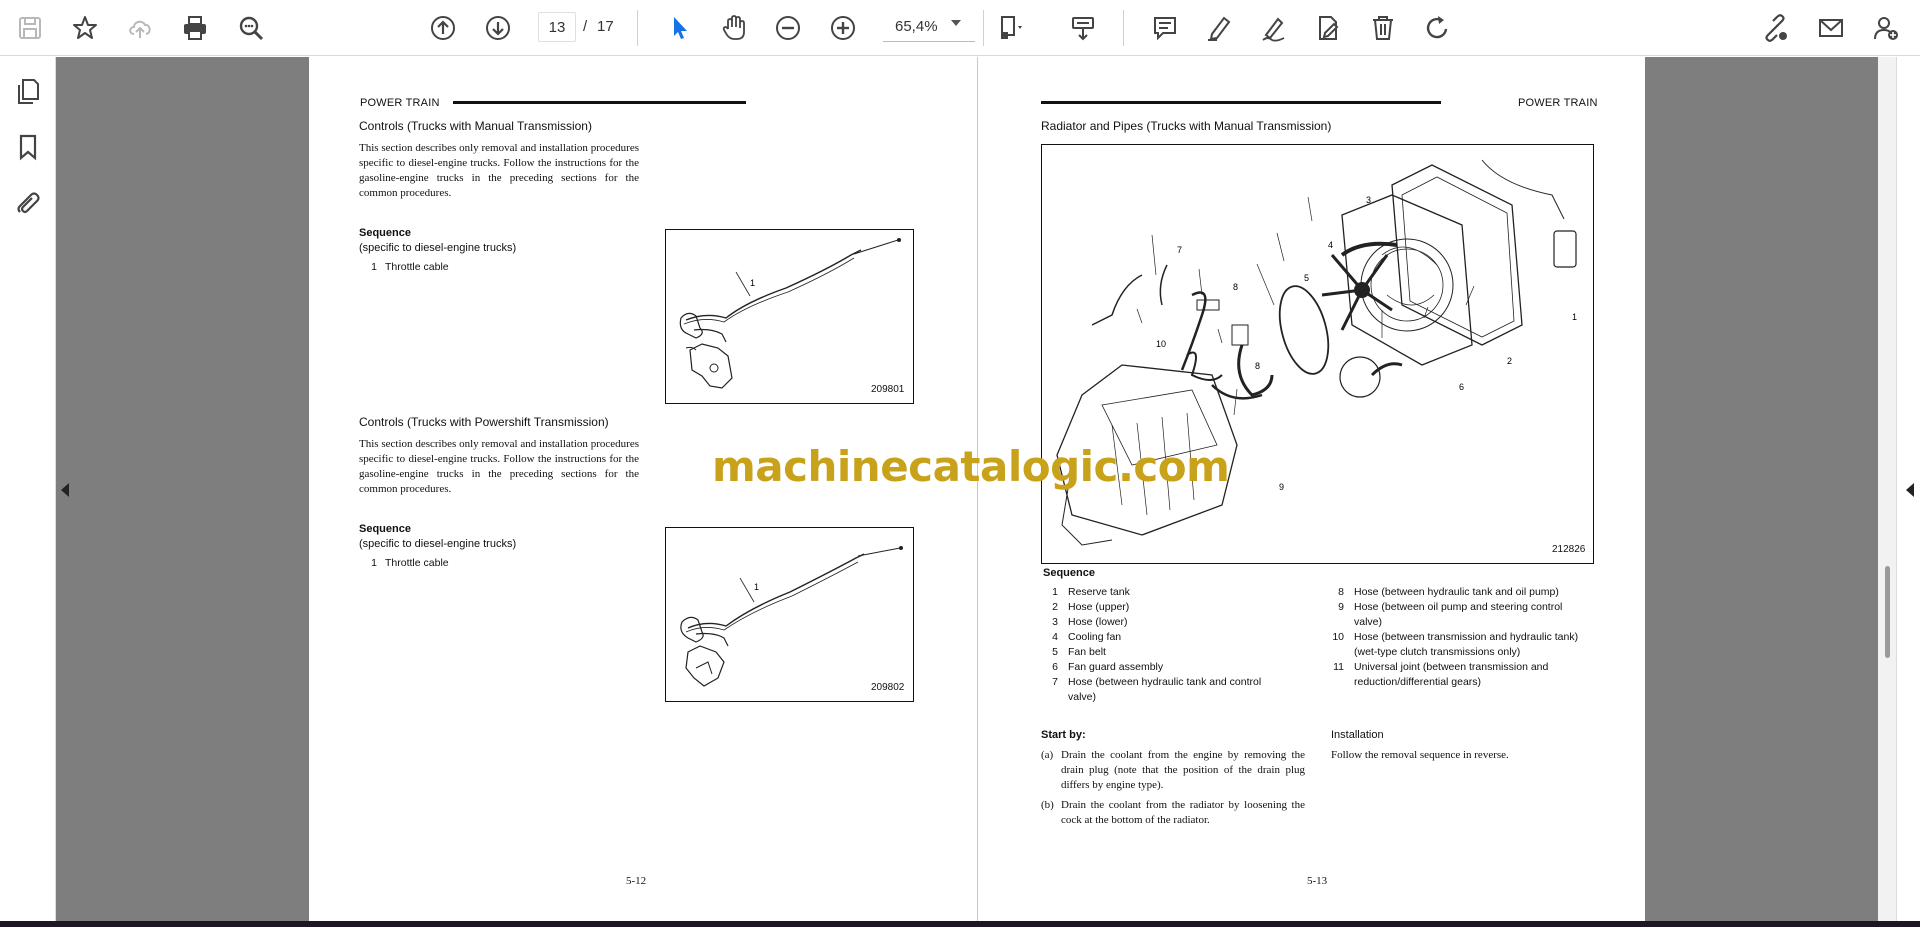 Image resolution: width=1920 pixels, height=927 pixels. Describe the element at coordinates (28, 203) in the screenshot. I see `attachment-icon` at that location.